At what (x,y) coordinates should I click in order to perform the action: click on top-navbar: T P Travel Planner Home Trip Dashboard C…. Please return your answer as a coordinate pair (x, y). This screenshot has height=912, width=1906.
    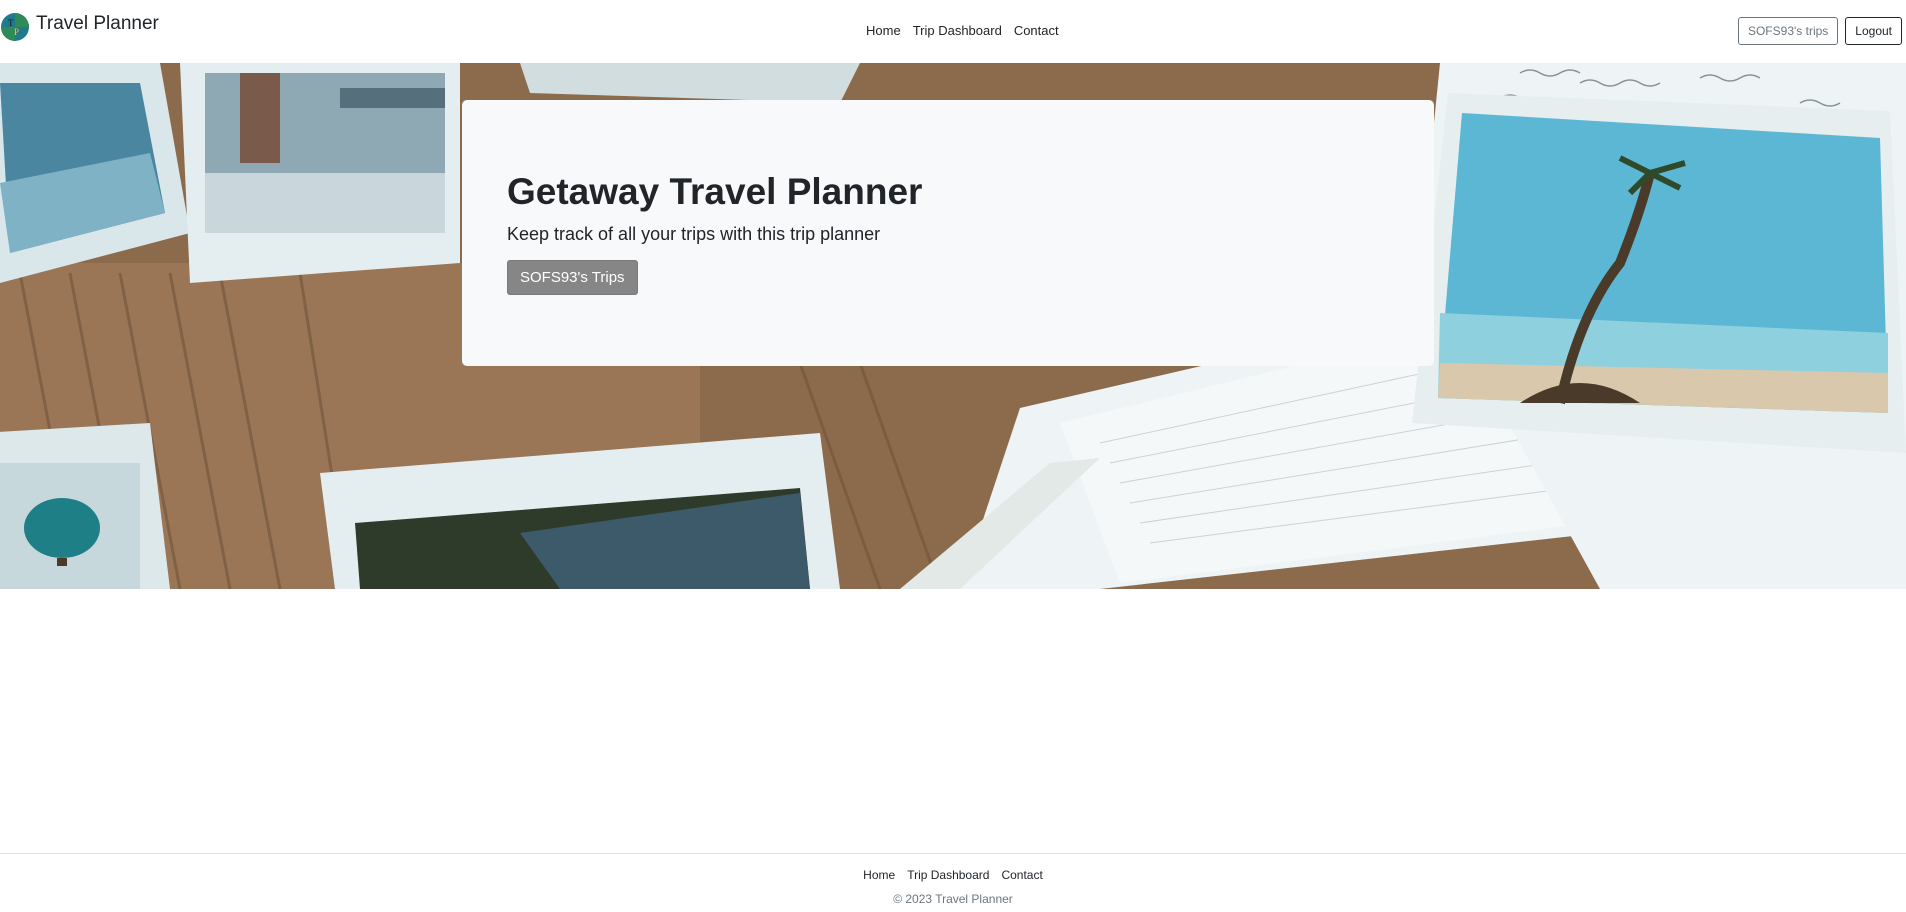
    Looking at the image, I should click on (953, 31).